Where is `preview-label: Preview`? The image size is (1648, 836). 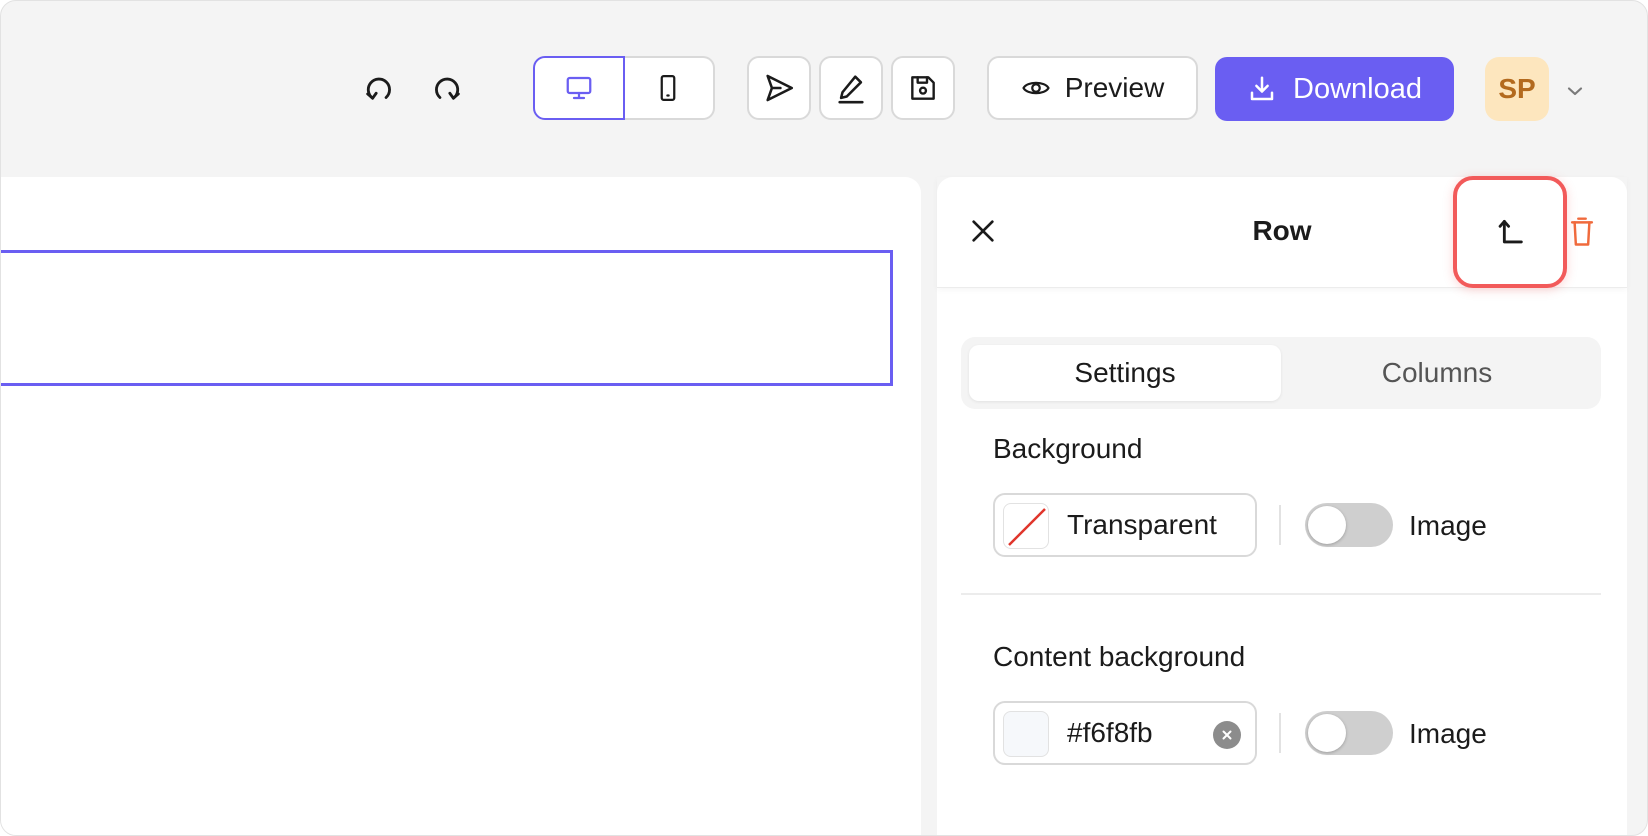 preview-label: Preview is located at coordinates (1114, 87).